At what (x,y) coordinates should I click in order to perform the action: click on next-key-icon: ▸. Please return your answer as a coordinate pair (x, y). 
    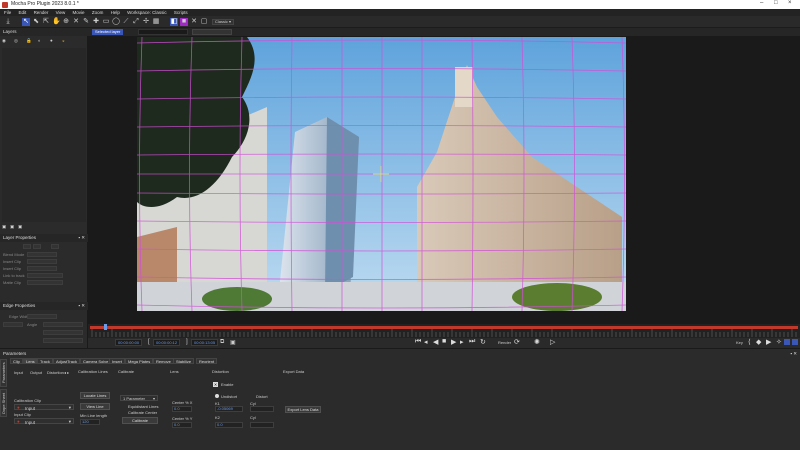
    Looking at the image, I should click on (462, 342).